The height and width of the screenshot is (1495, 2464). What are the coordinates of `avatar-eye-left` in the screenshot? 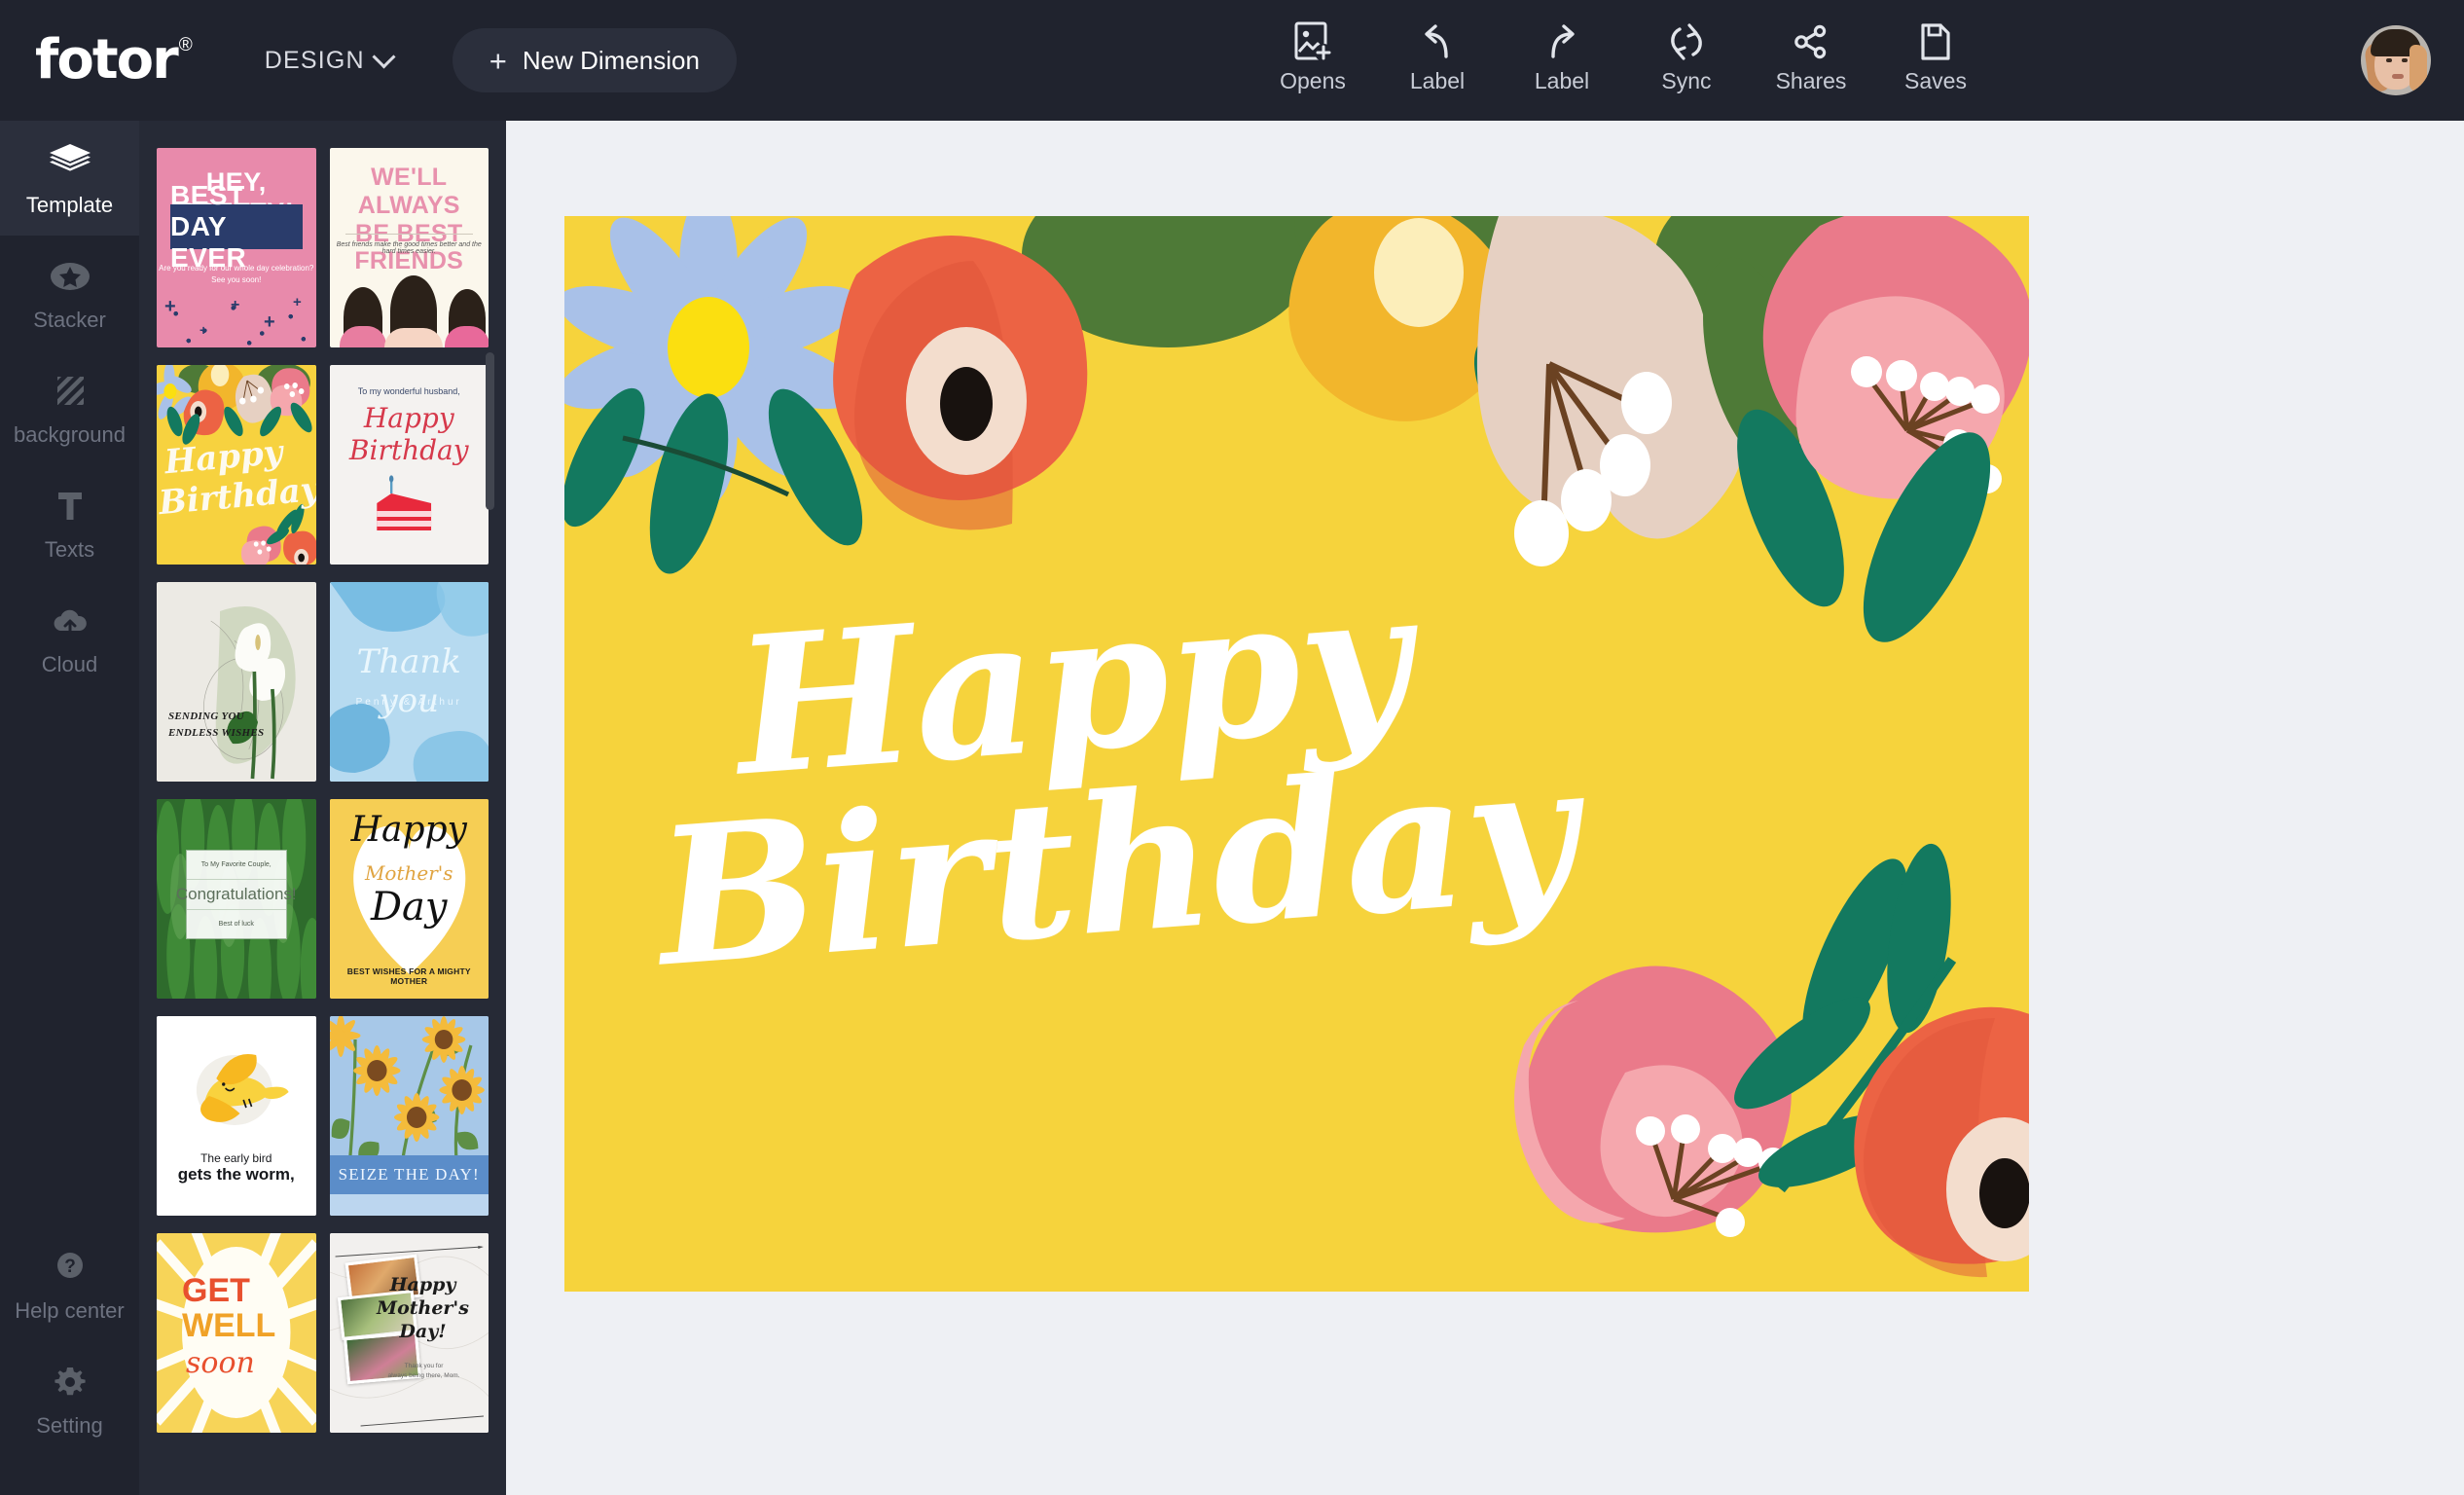 It's located at (2389, 60).